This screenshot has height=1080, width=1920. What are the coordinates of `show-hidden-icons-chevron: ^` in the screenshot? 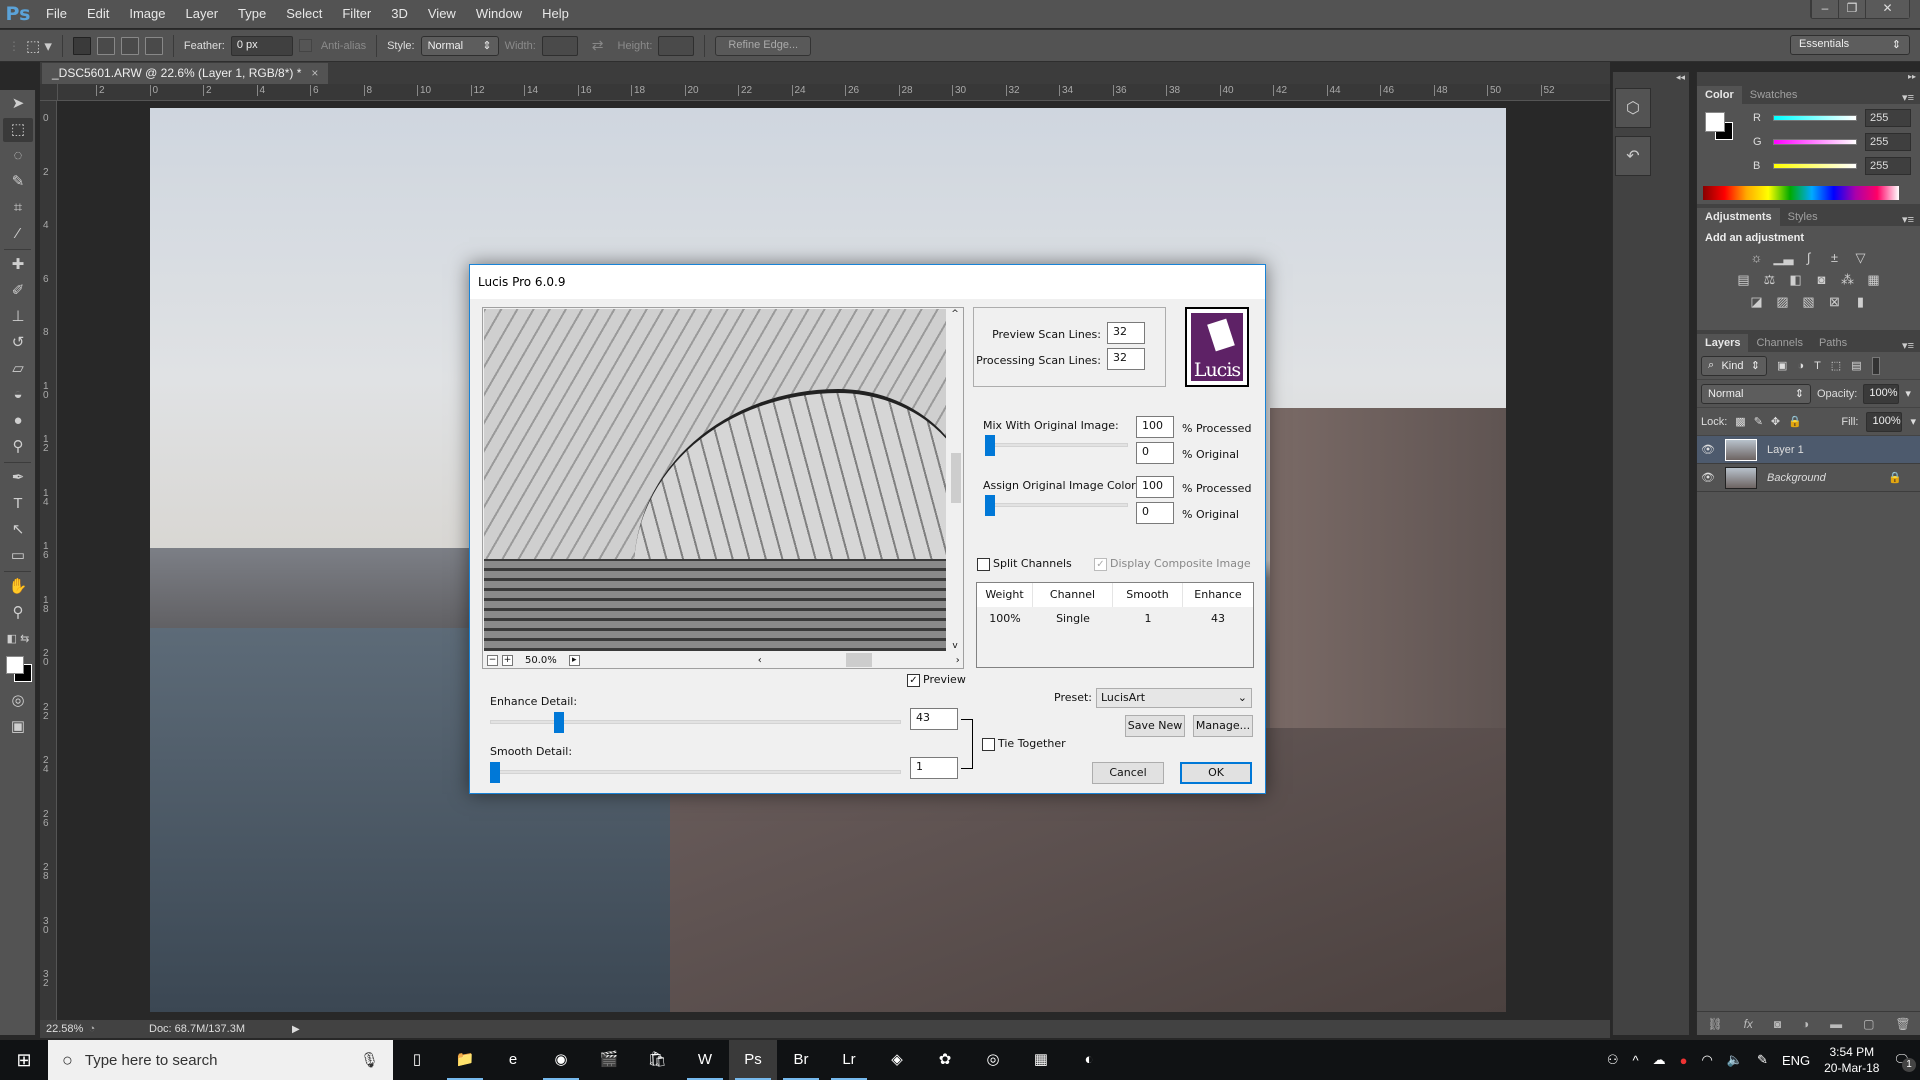 It's located at (1636, 1060).